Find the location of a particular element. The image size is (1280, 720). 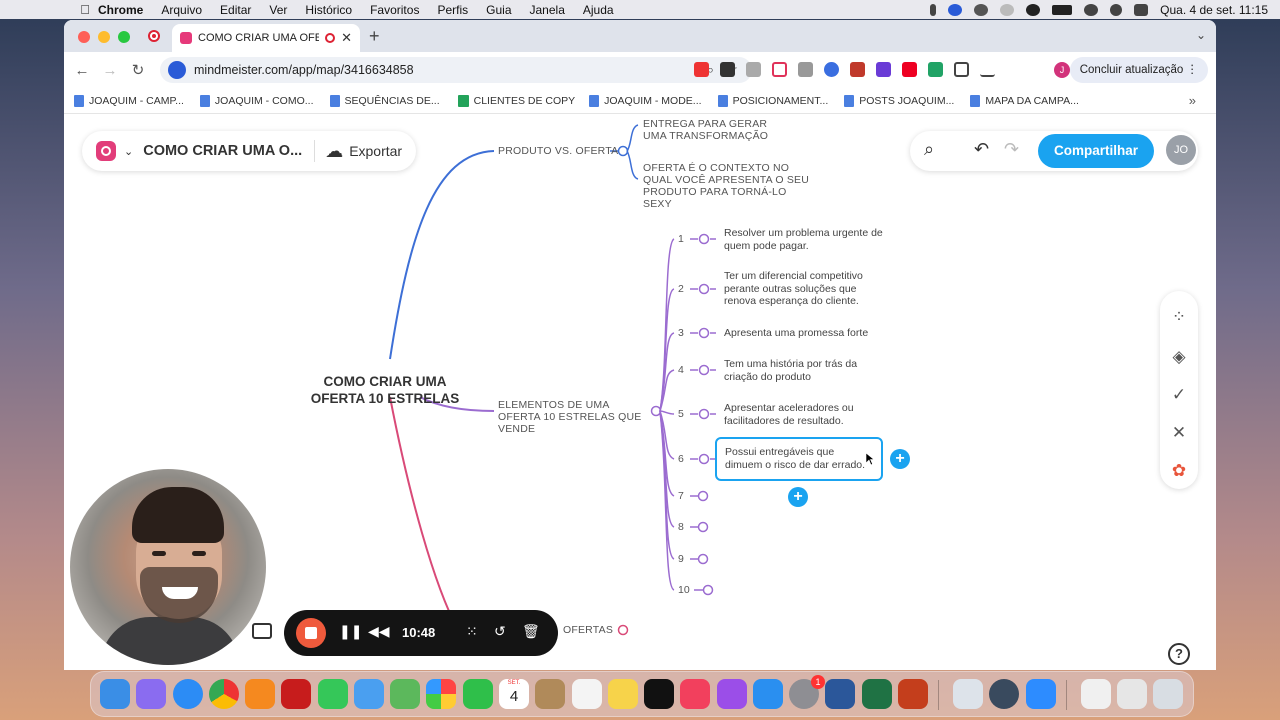

youtube-extension-icon is located at coordinates (701, 69).